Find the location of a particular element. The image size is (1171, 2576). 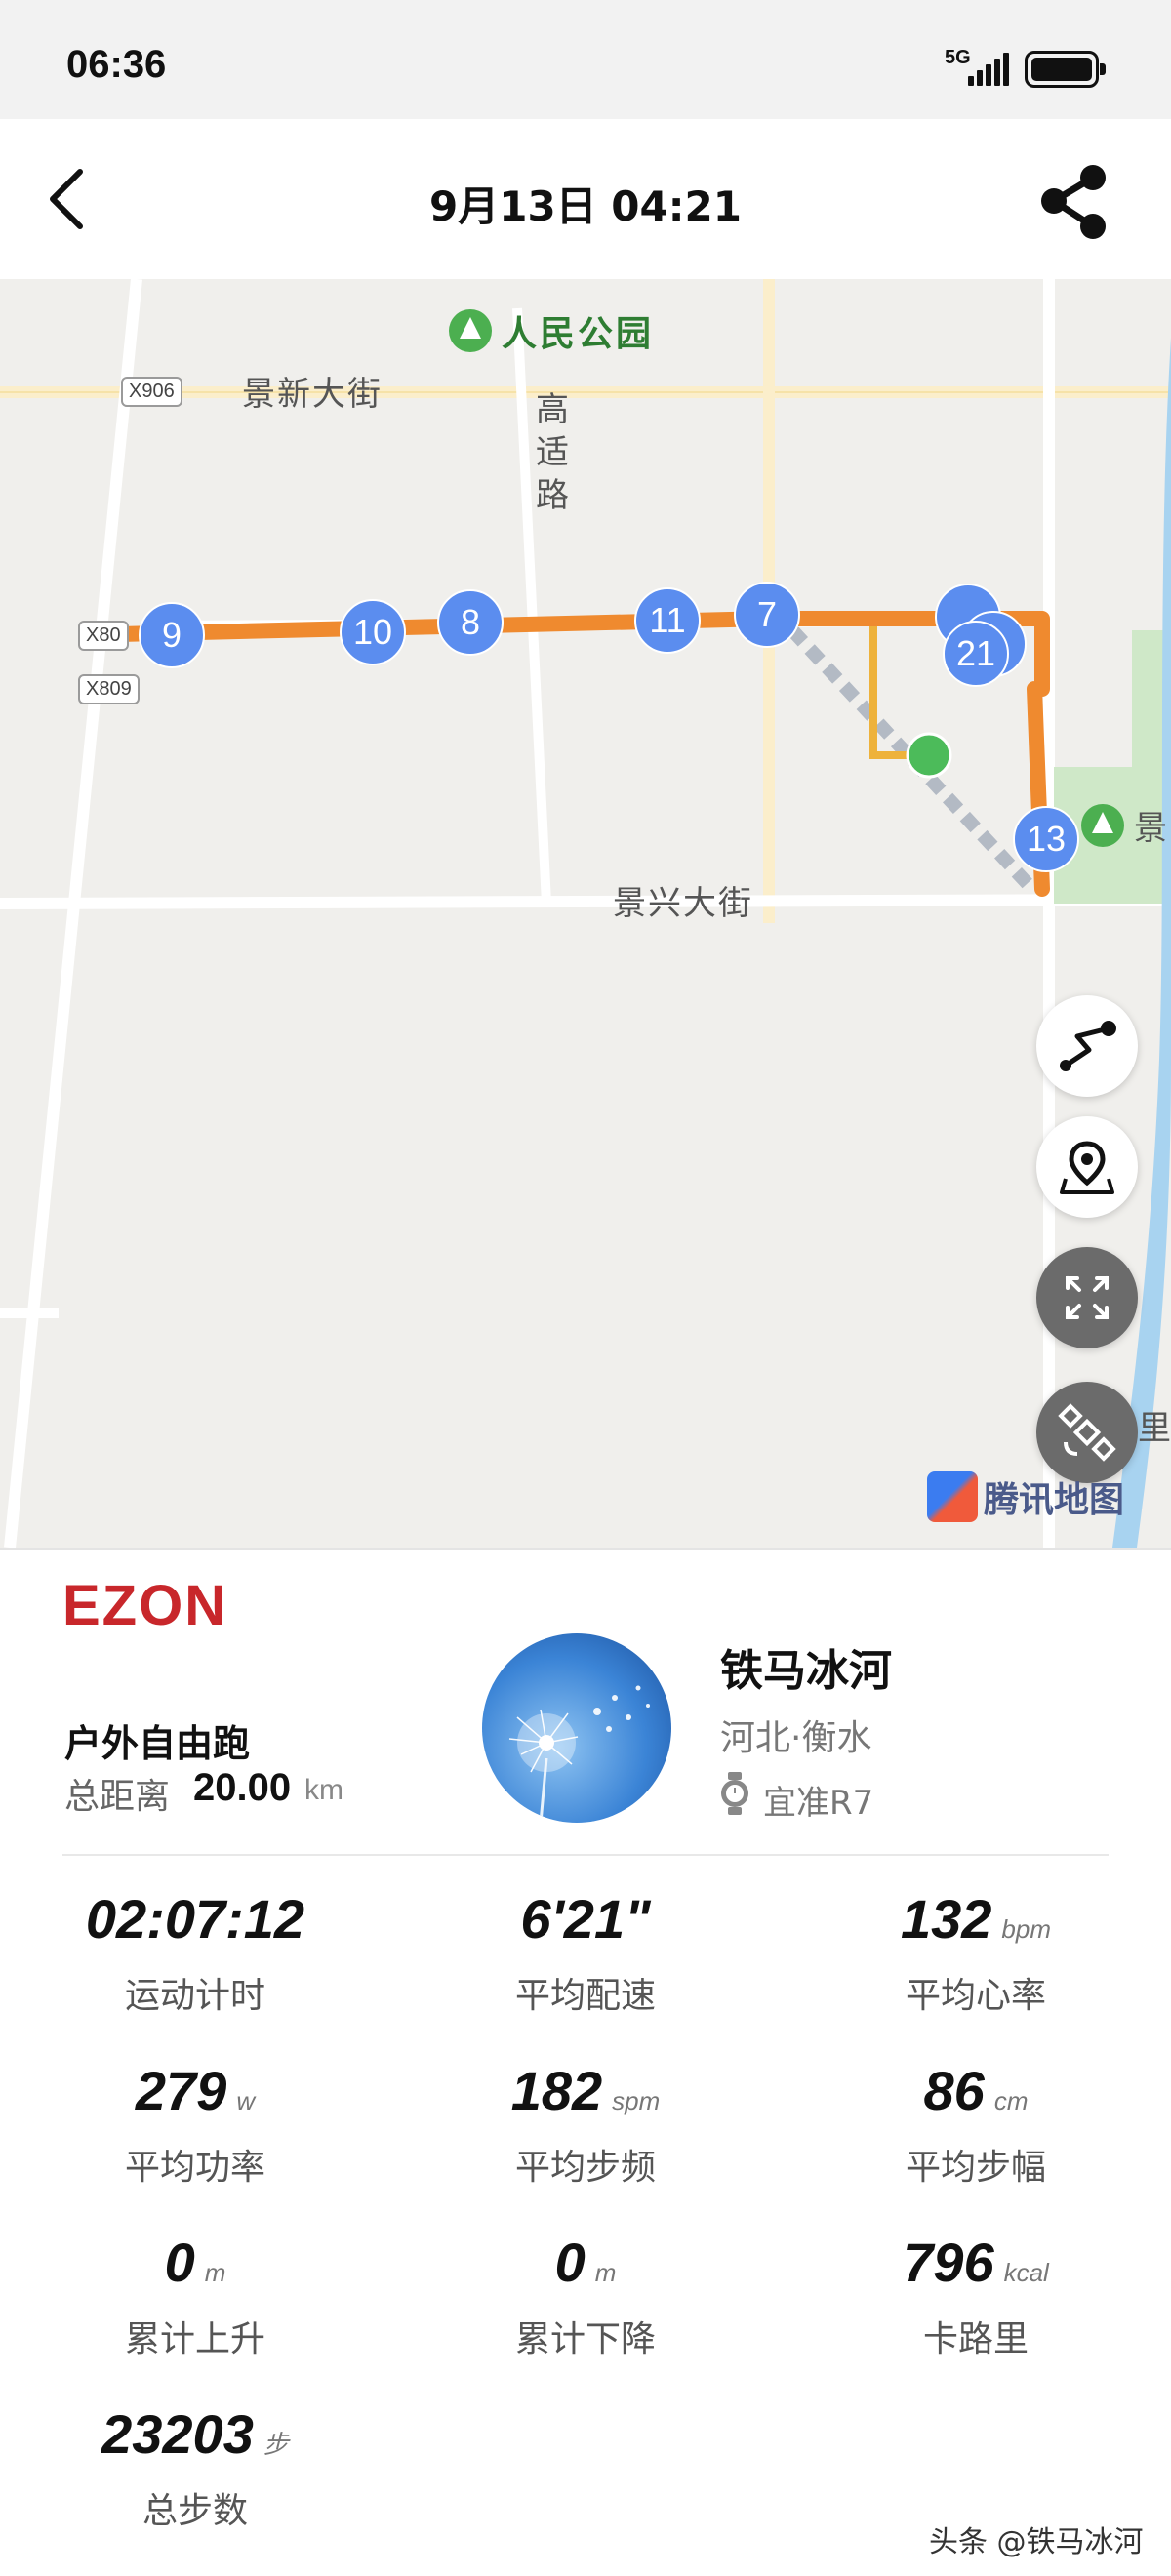

user-location: 河北·衡水 is located at coordinates (796, 1738).